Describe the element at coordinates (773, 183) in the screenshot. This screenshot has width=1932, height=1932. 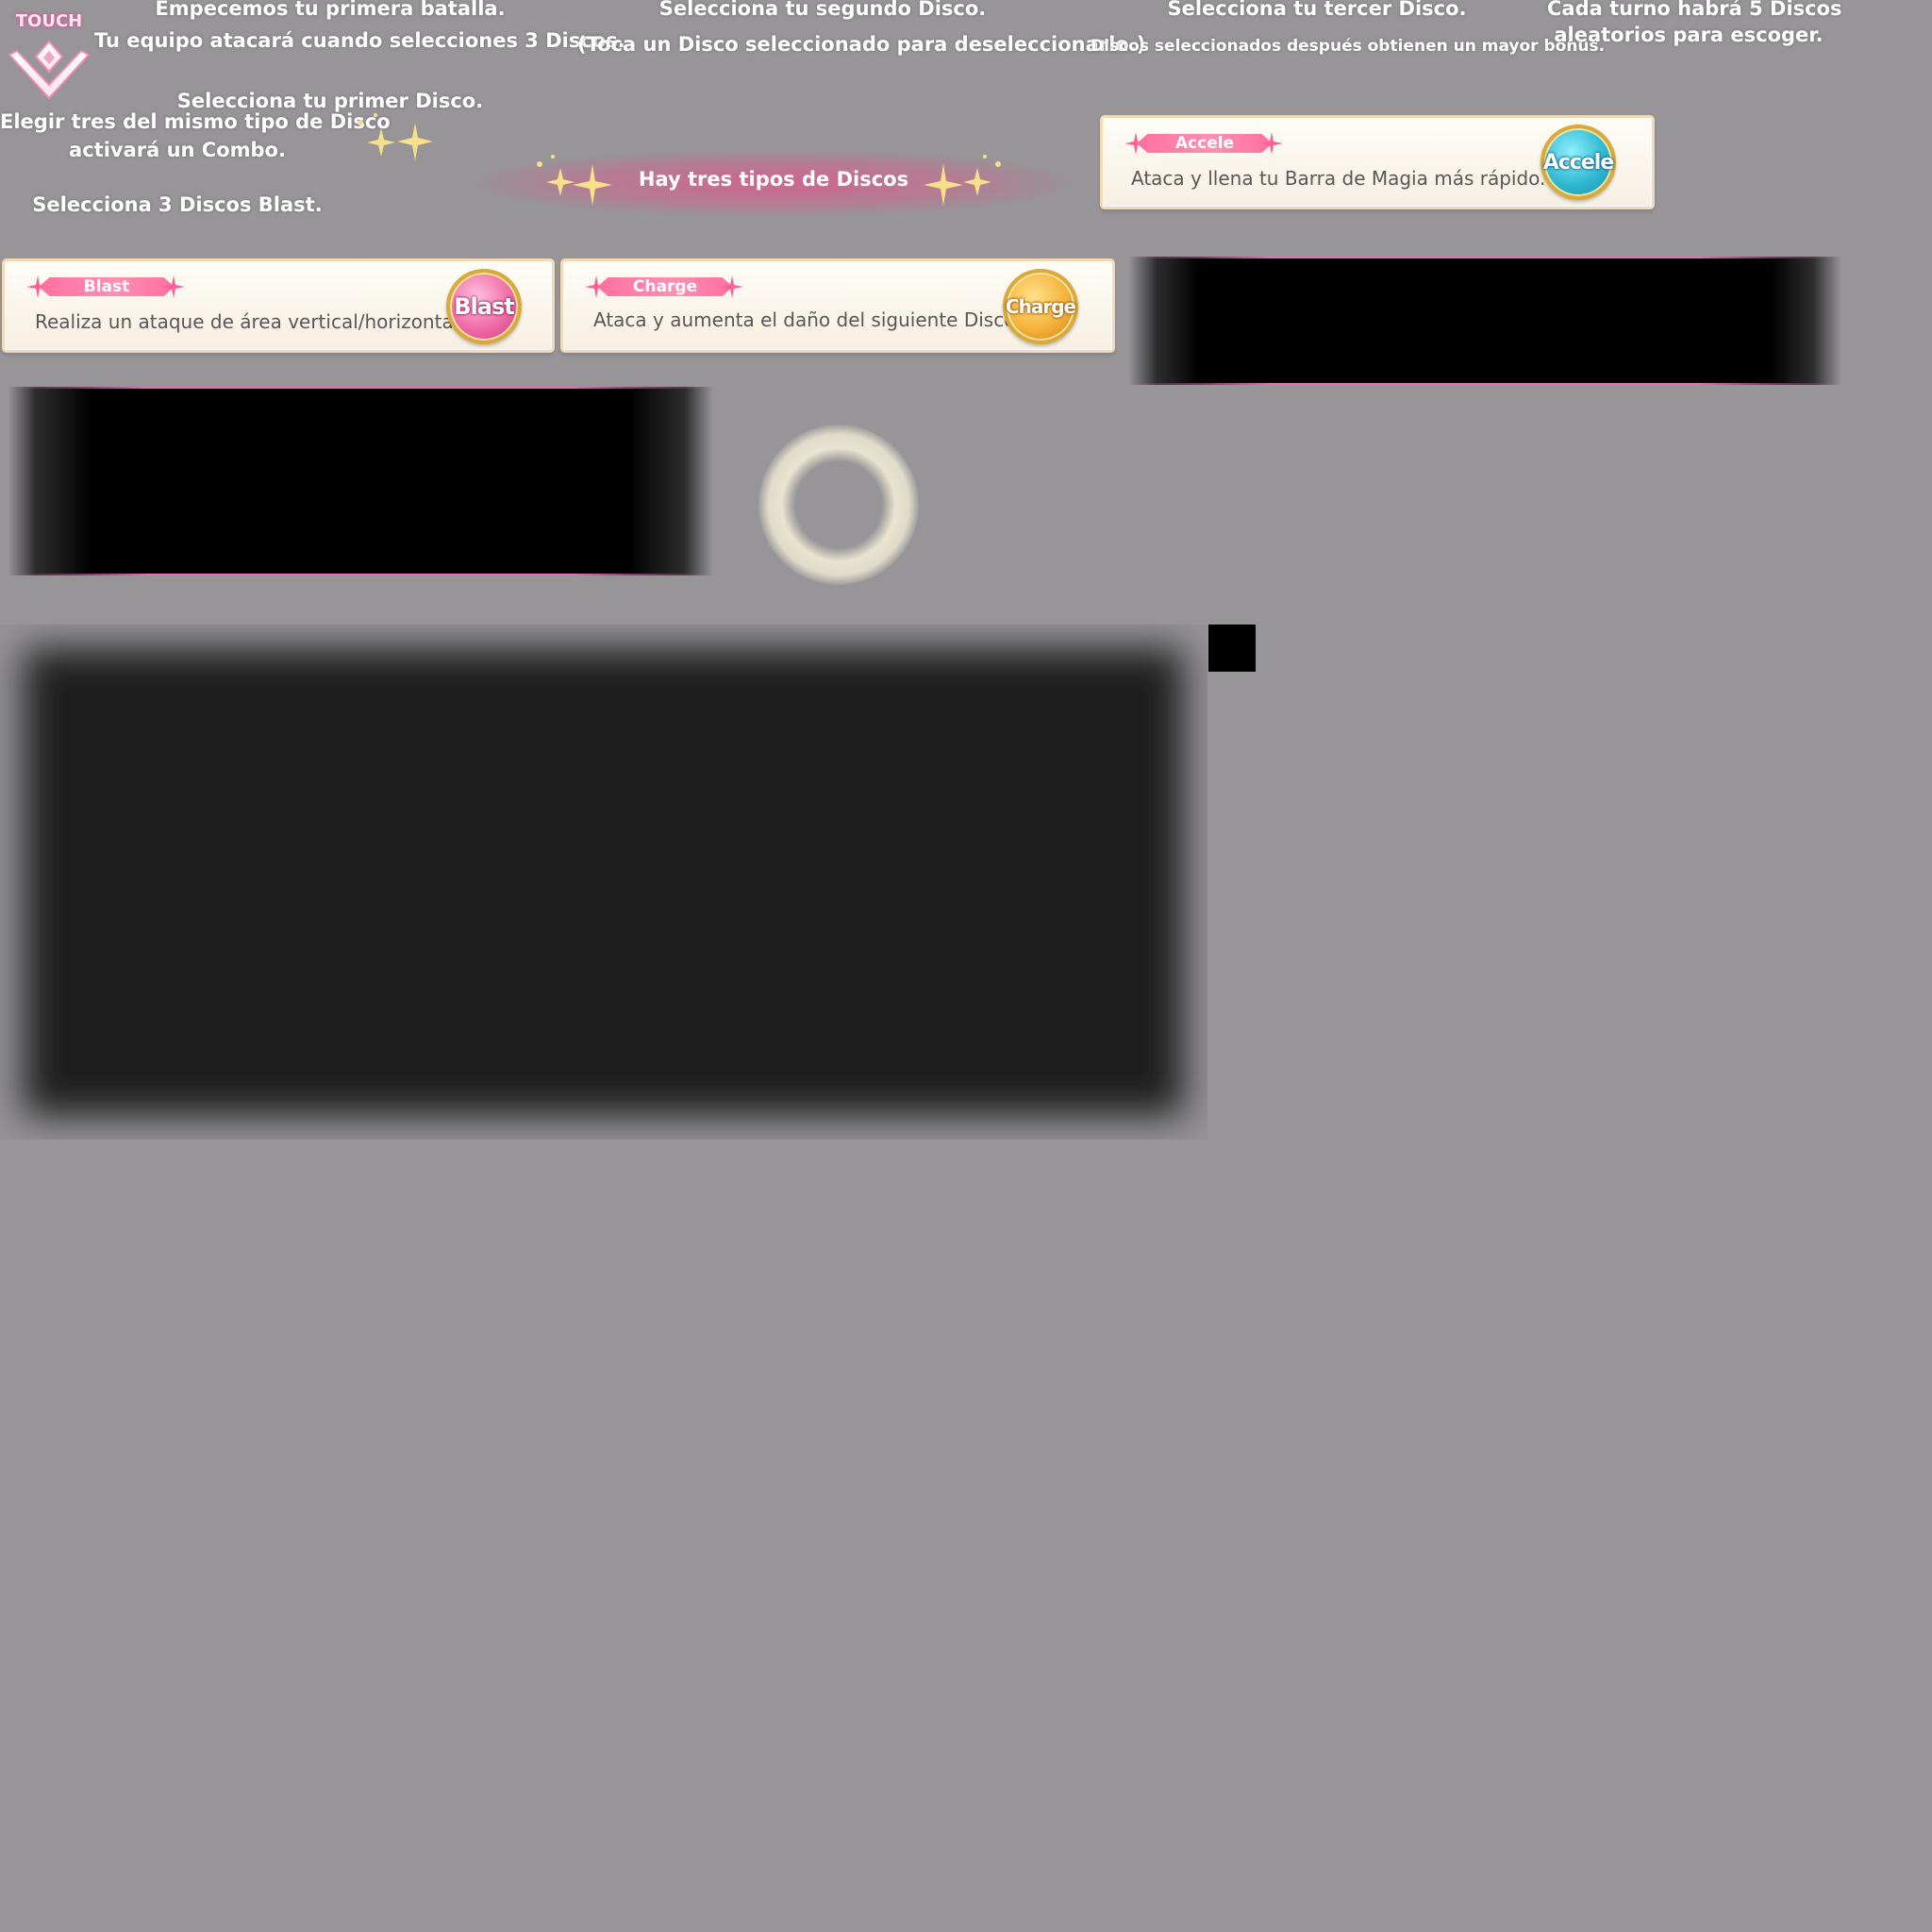
I see `disc-types-banner: Hay tres tipos de Discos` at that location.